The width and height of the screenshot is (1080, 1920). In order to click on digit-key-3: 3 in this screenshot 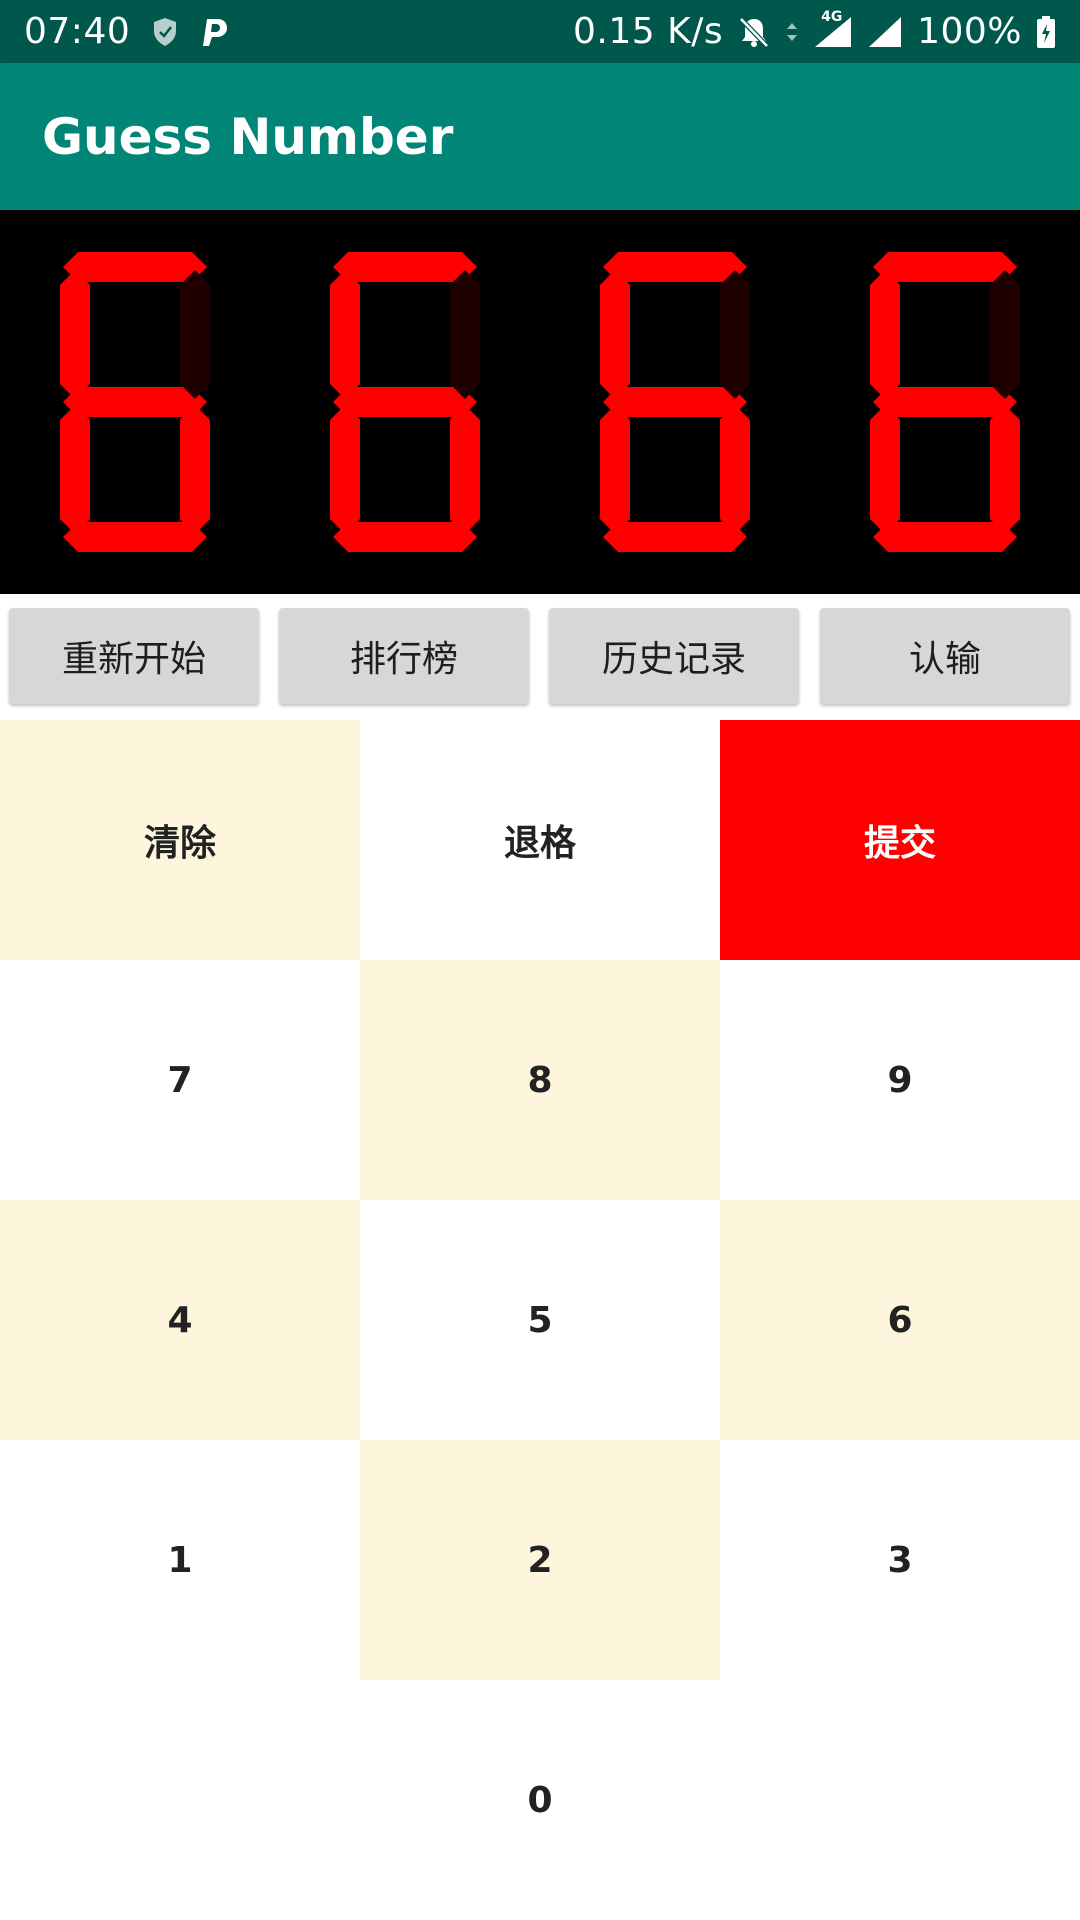, I will do `click(900, 1560)`.